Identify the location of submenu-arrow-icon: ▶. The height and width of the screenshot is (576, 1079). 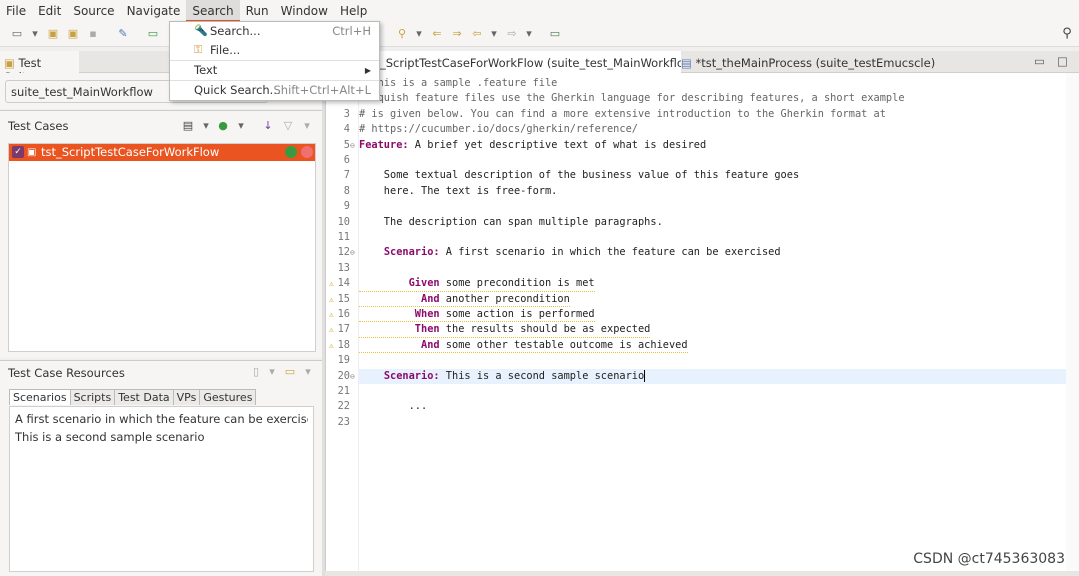
(367, 70).